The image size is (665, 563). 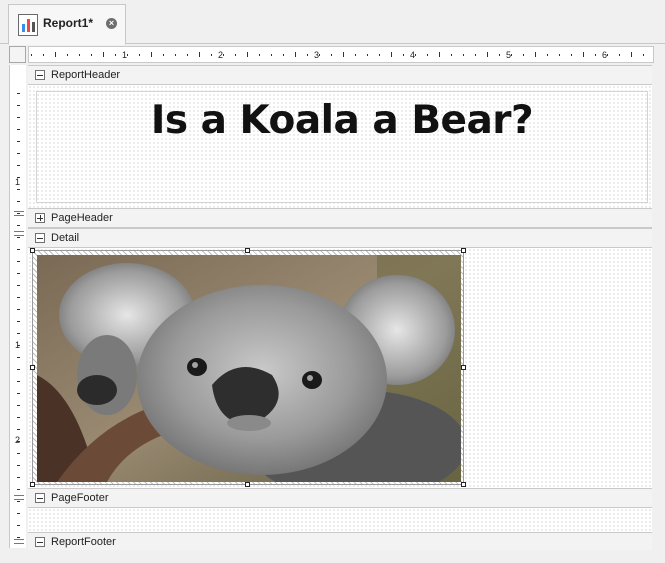 What do you see at coordinates (342, 120) in the screenshot?
I see `report-title: Is a Koala a Bear?` at bounding box center [342, 120].